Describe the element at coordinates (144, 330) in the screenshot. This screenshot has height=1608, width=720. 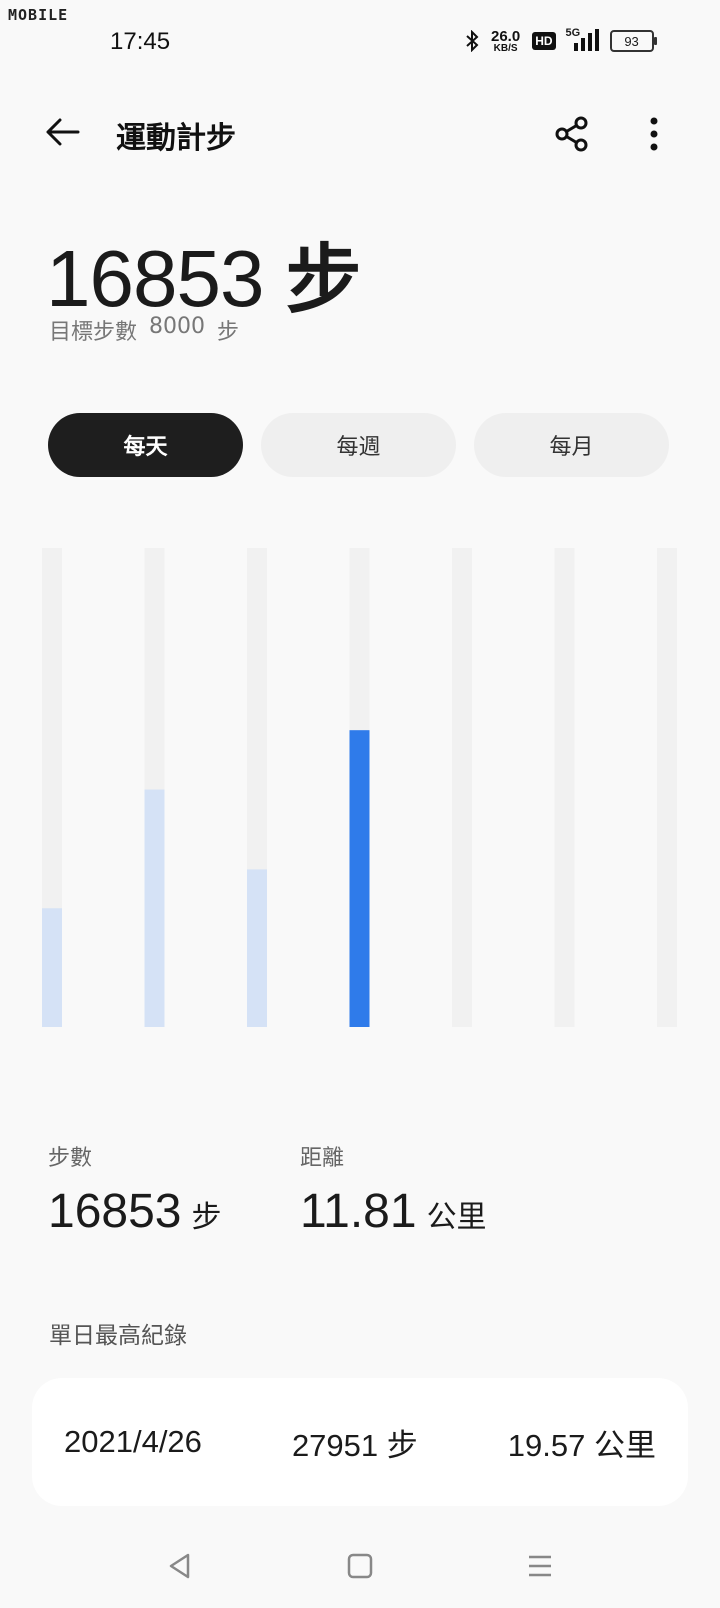
I see `step-goal: 目標步數 8000 步` at that location.